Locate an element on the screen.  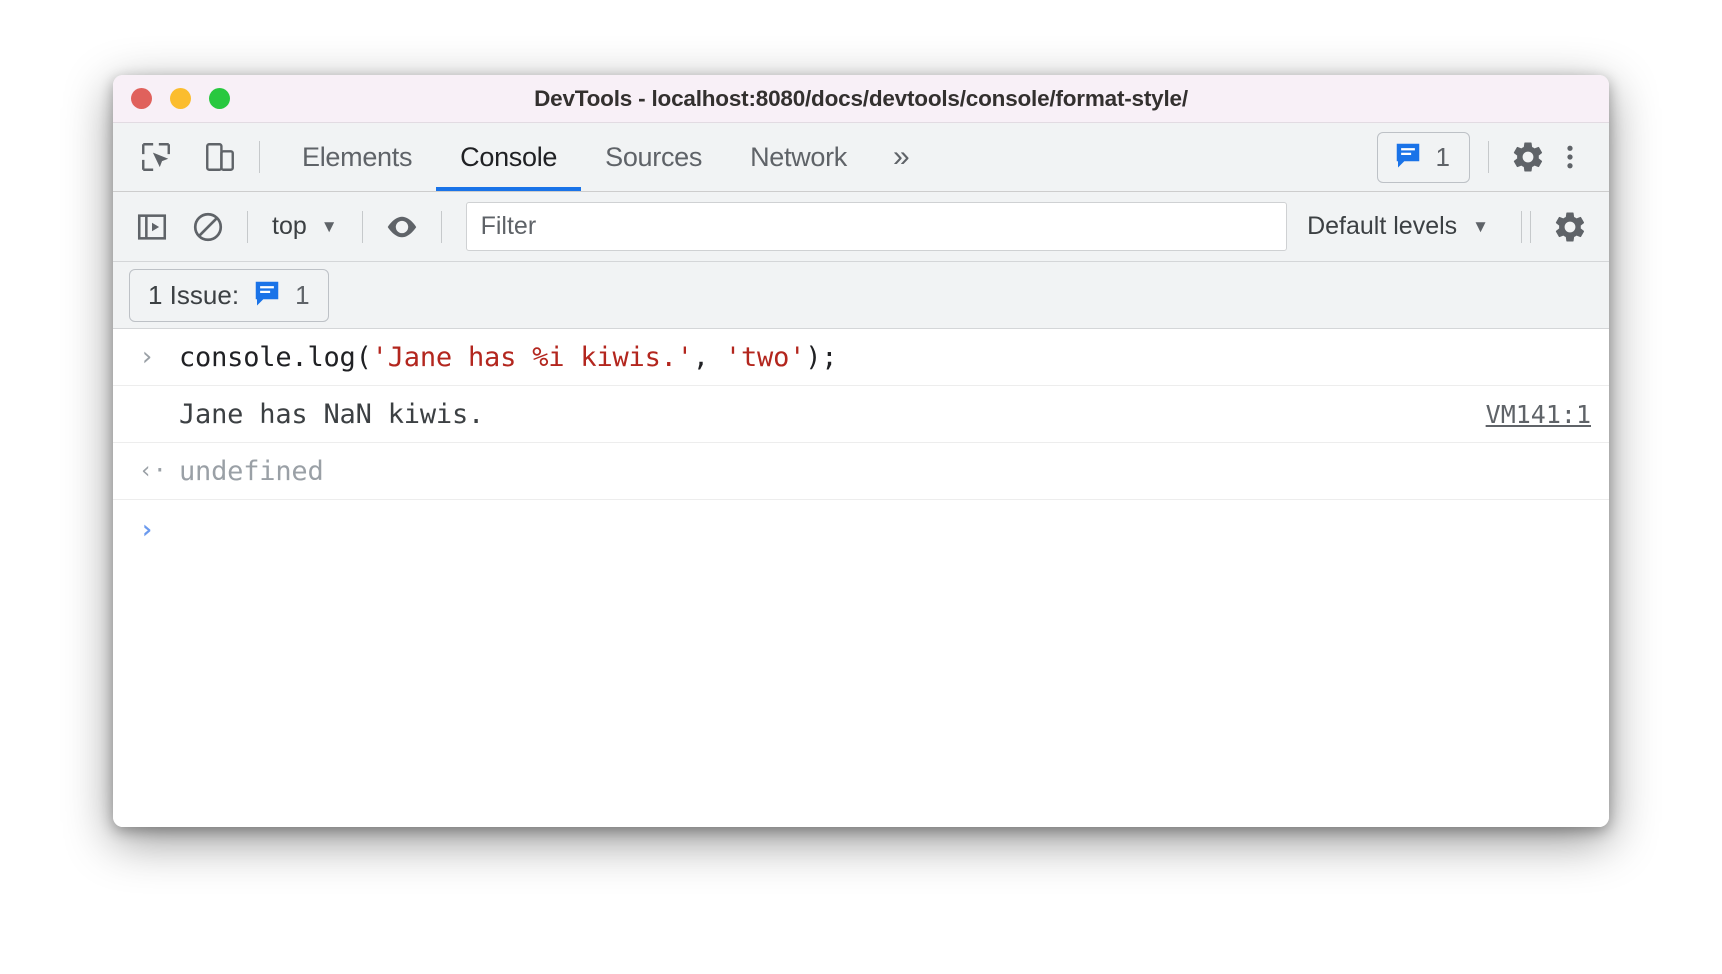
tab-elements-label: Elements is located at coordinates (357, 156).